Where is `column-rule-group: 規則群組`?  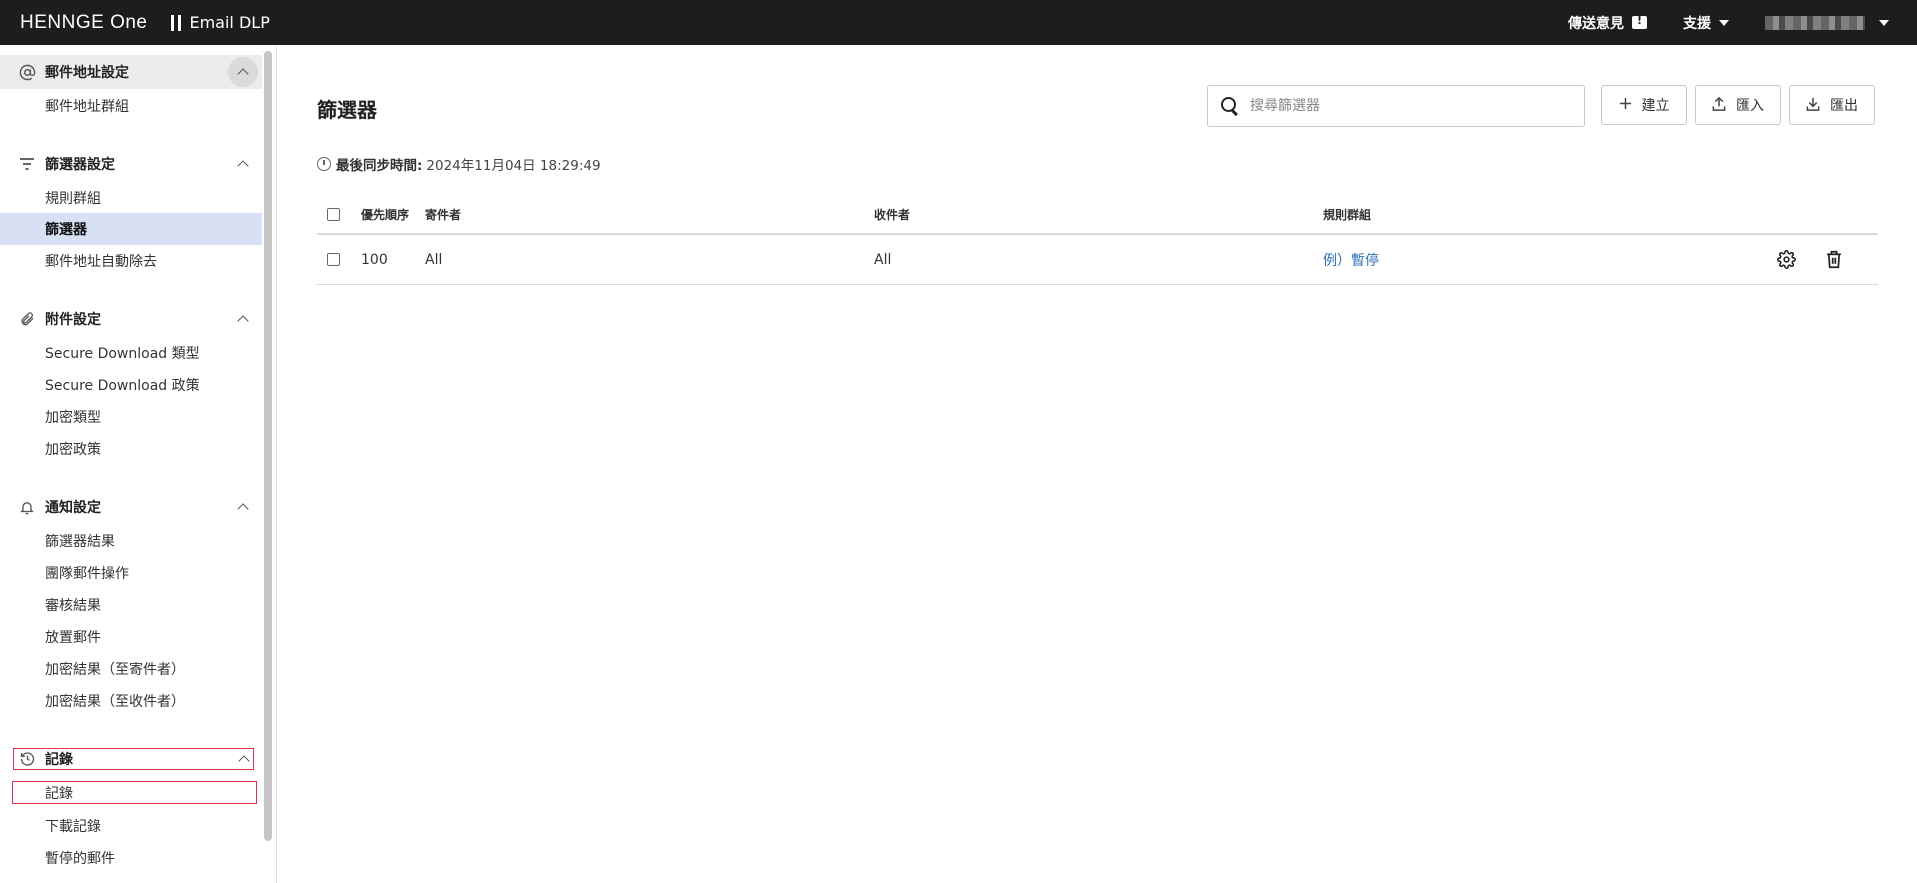
column-rule-group: 規則群組 is located at coordinates (1347, 214).